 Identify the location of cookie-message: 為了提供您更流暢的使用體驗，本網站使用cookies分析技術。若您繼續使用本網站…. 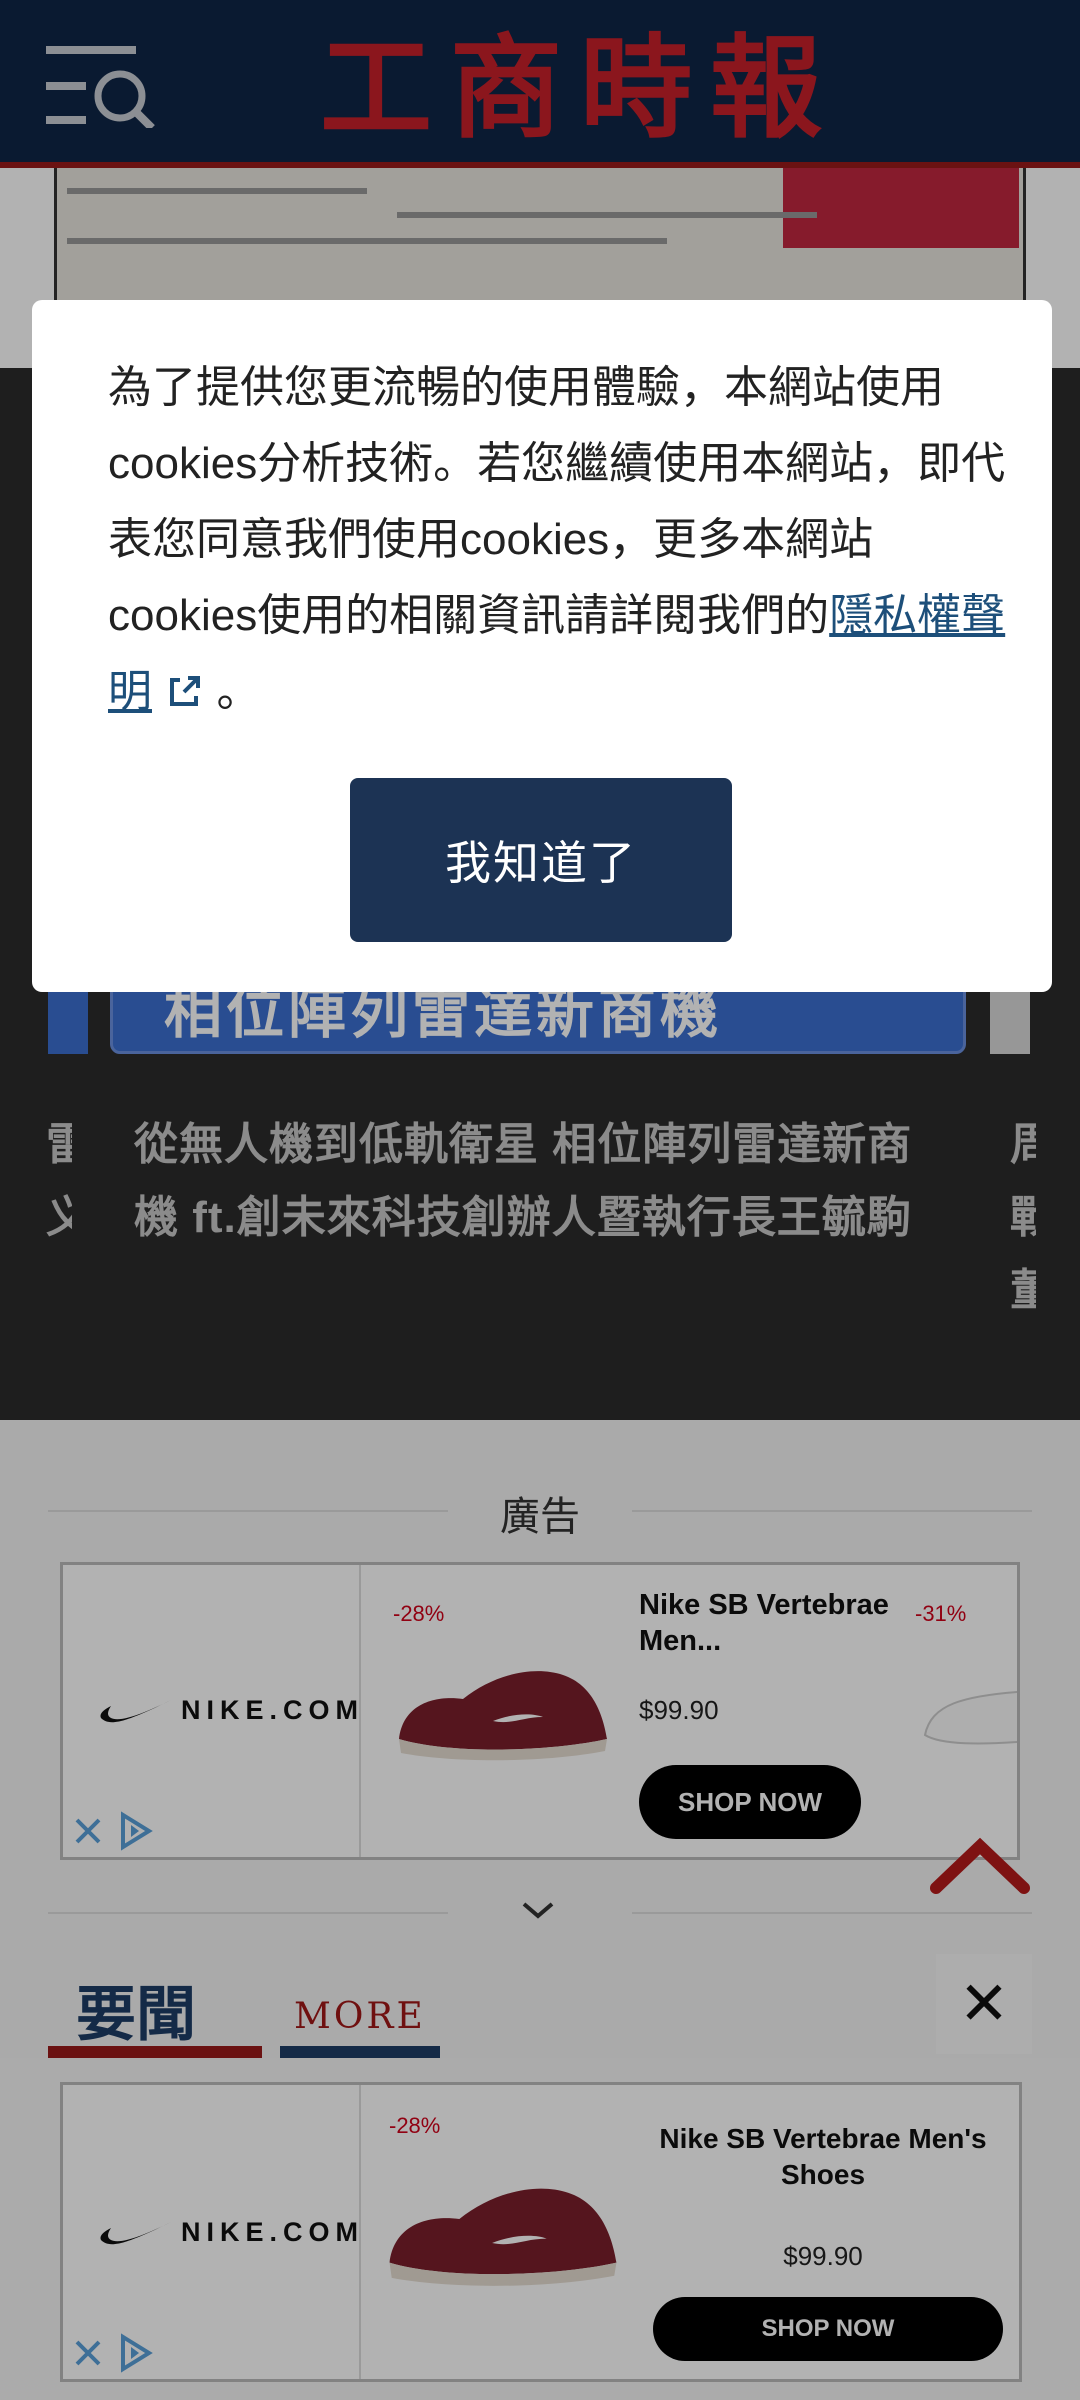
(558, 540).